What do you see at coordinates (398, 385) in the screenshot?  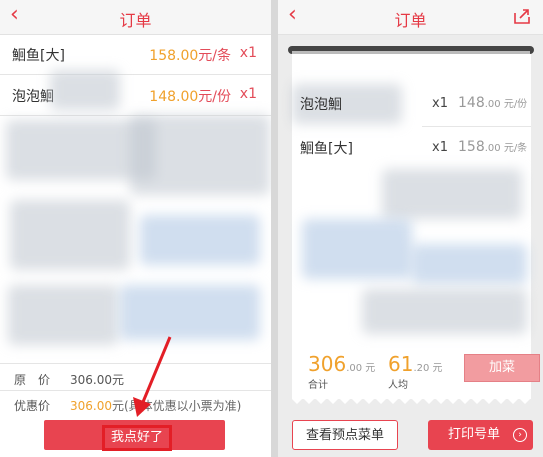 I see `per-person-label: 人均` at bounding box center [398, 385].